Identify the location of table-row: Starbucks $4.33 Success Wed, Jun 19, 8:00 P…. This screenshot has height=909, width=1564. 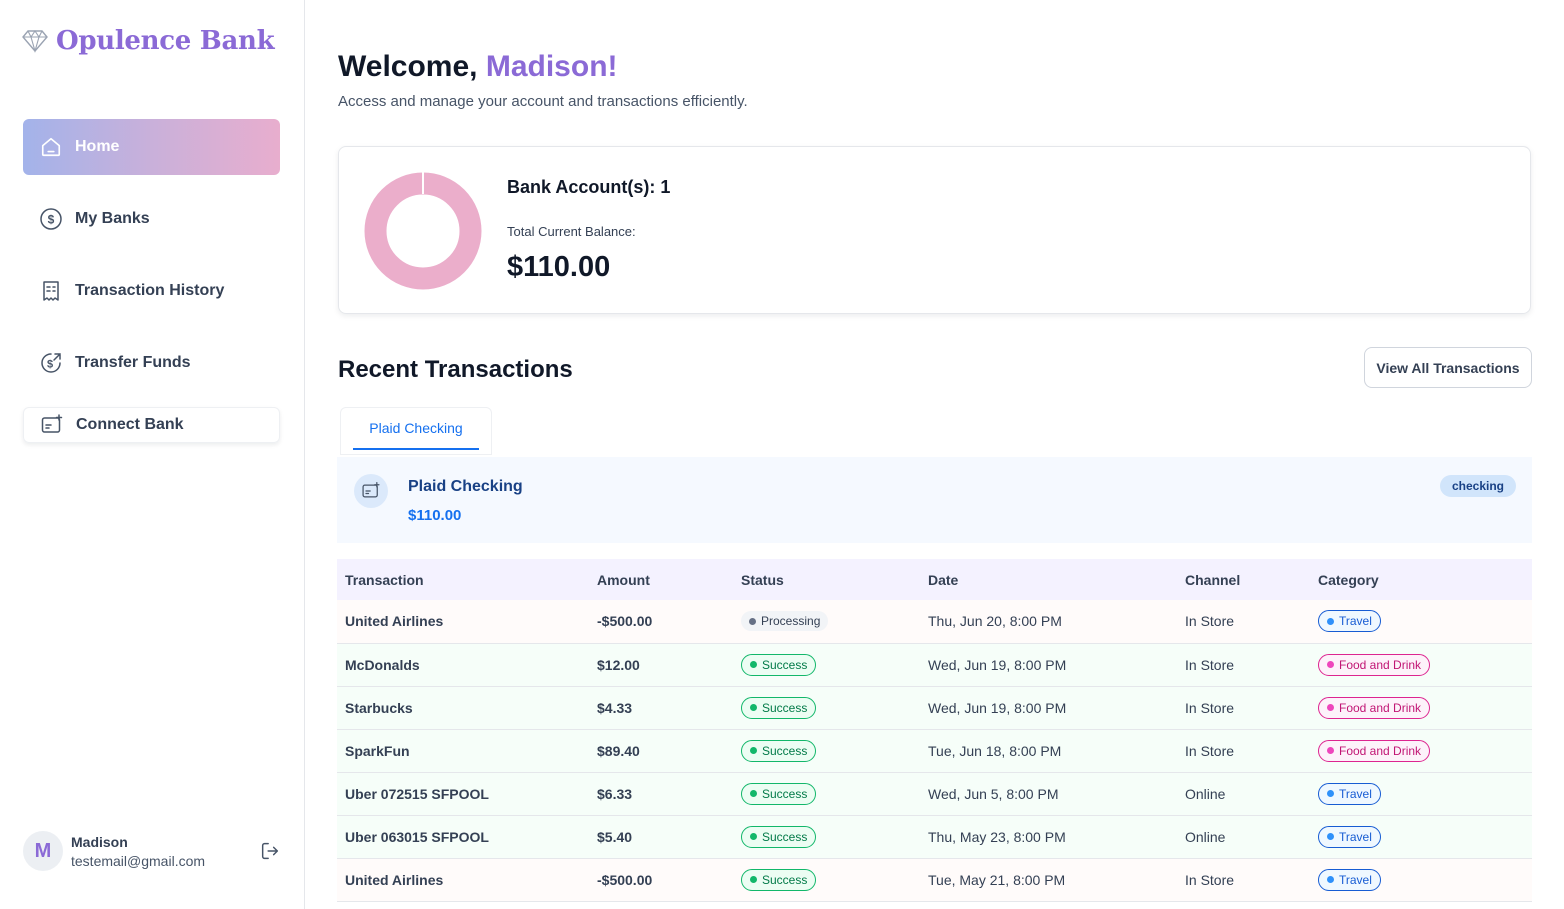
(934, 708).